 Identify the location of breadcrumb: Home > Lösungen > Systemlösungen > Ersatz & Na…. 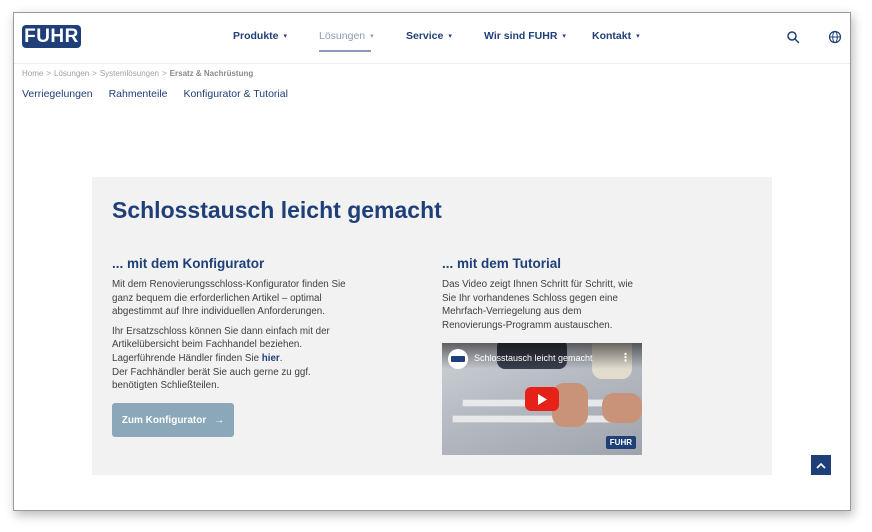
(137, 73).